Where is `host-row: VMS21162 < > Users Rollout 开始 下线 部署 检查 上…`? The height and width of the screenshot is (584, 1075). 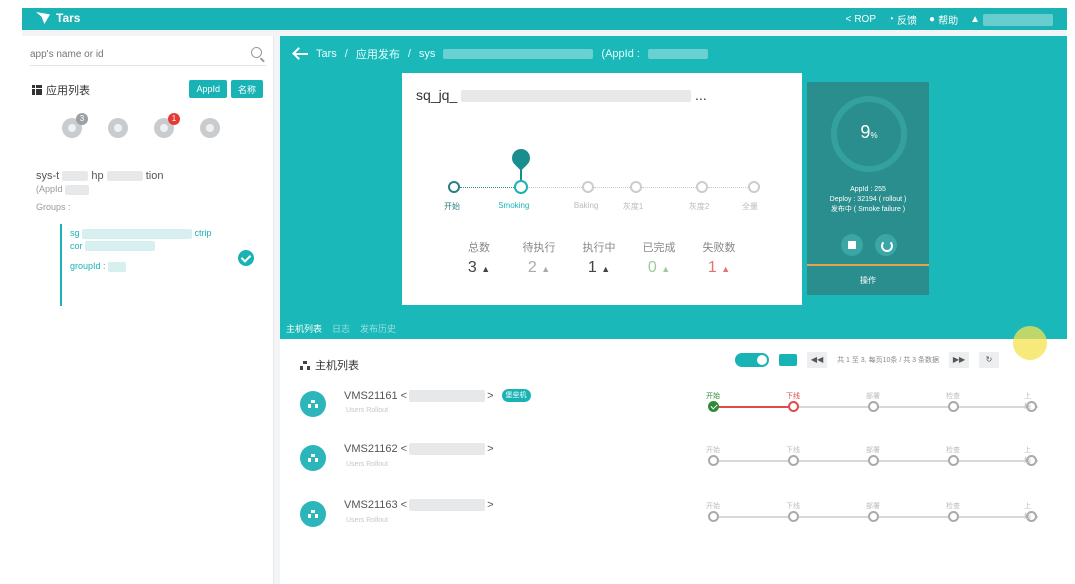
host-row: VMS21162 < > Users Rollout 开始 下线 部署 检查 上… is located at coordinates (670, 464).